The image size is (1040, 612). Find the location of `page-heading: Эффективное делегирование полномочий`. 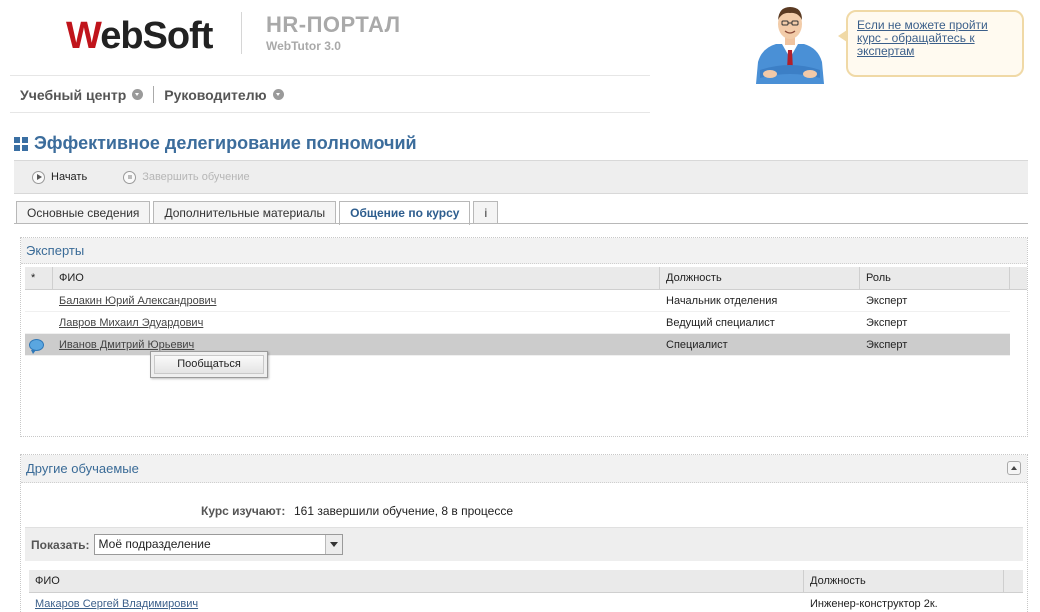

page-heading: Эффективное делегирование полномочий is located at coordinates (215, 143).